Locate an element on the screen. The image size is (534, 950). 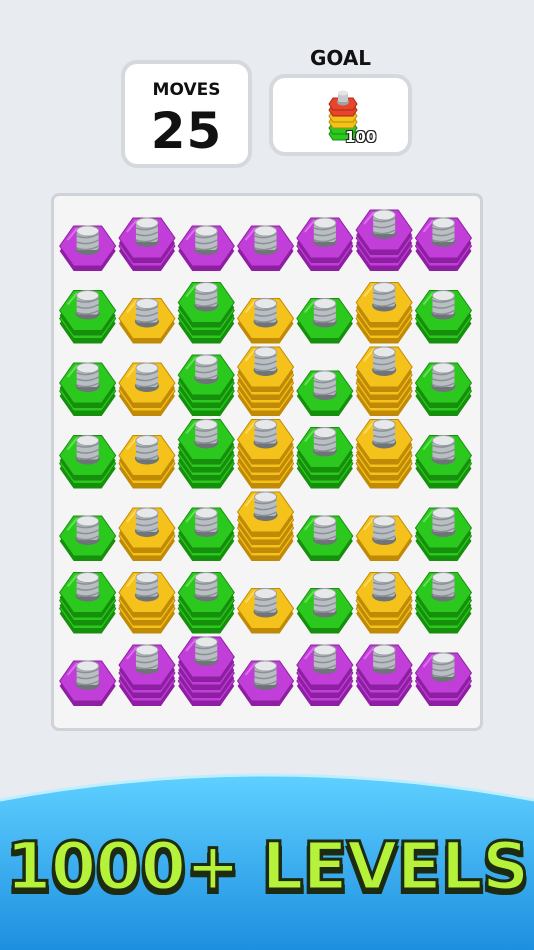
moves-counter: 25 is located at coordinates (186, 131).